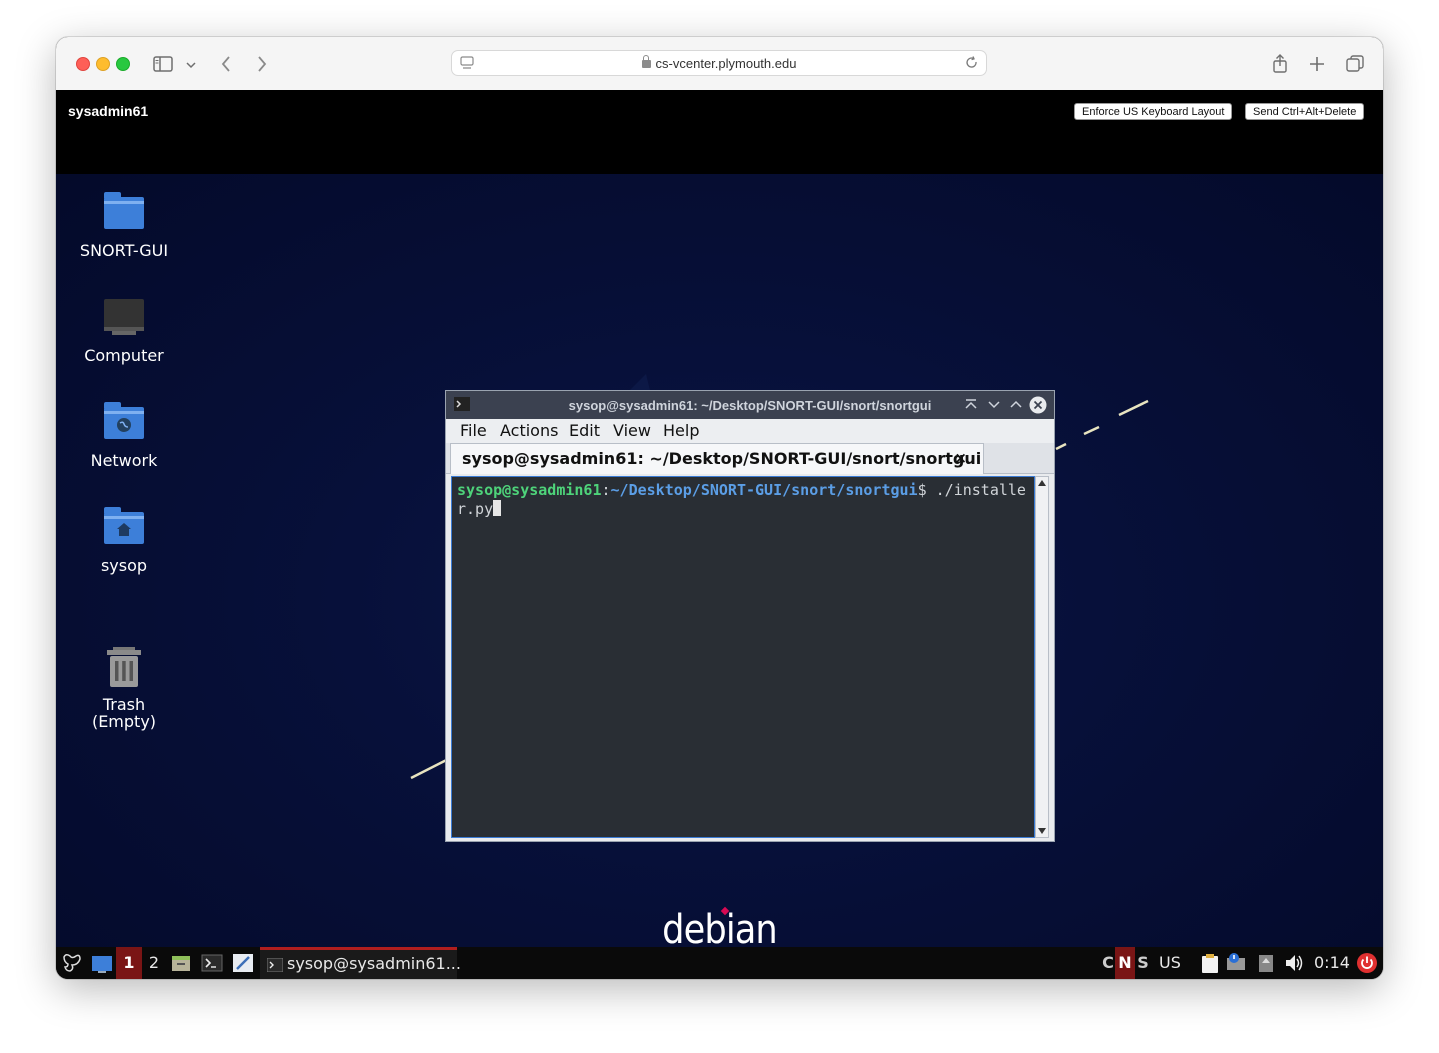 This screenshot has height=1053, width=1439. I want to click on vm-name: sysadmin61, so click(108, 111).